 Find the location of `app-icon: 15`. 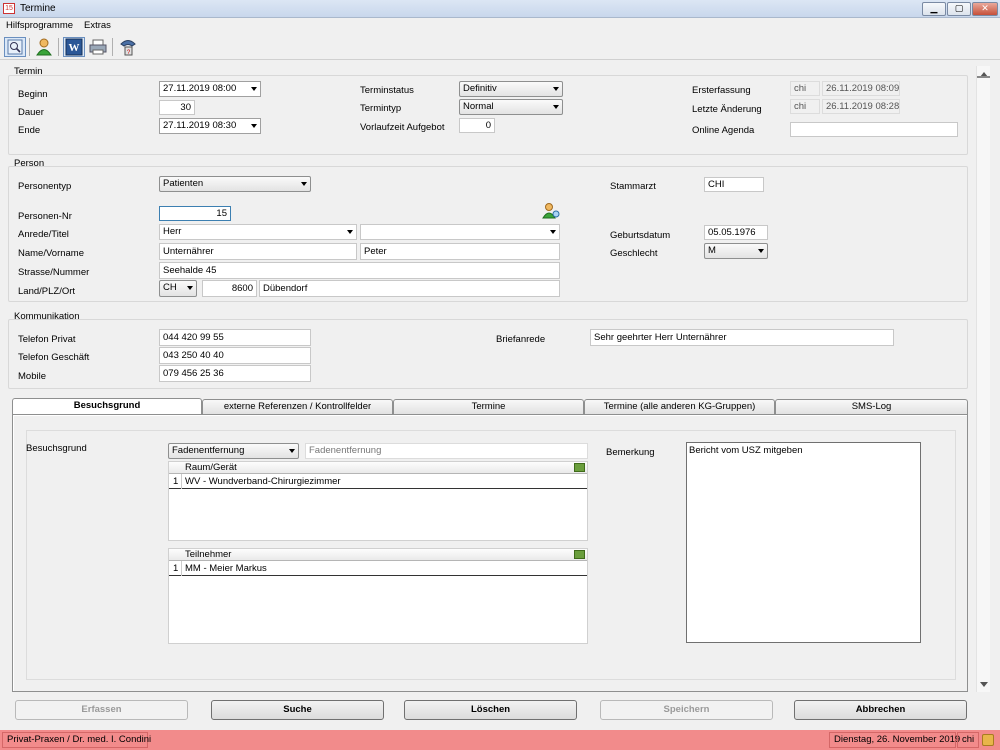

app-icon: 15 is located at coordinates (9, 8).